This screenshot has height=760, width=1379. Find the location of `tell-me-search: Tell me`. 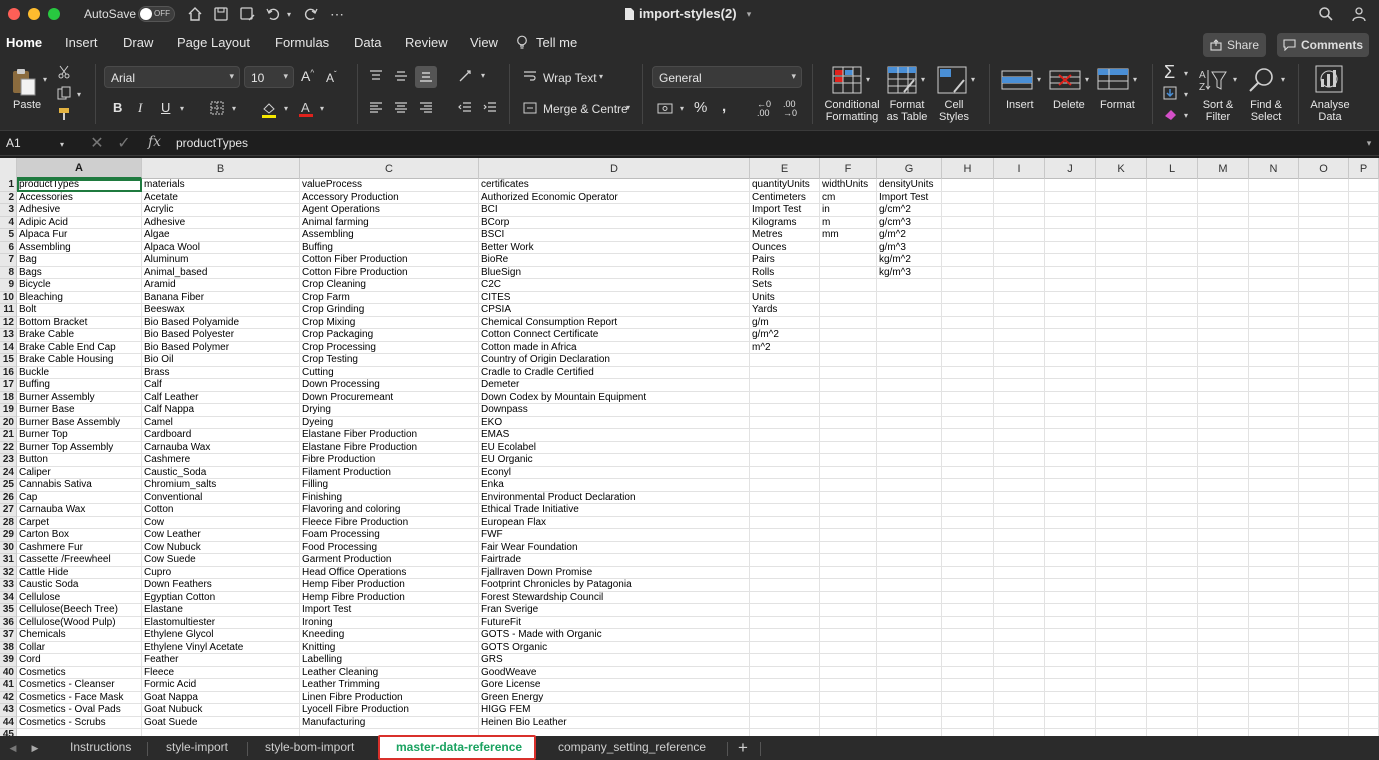

tell-me-search: Tell me is located at coordinates (556, 42).